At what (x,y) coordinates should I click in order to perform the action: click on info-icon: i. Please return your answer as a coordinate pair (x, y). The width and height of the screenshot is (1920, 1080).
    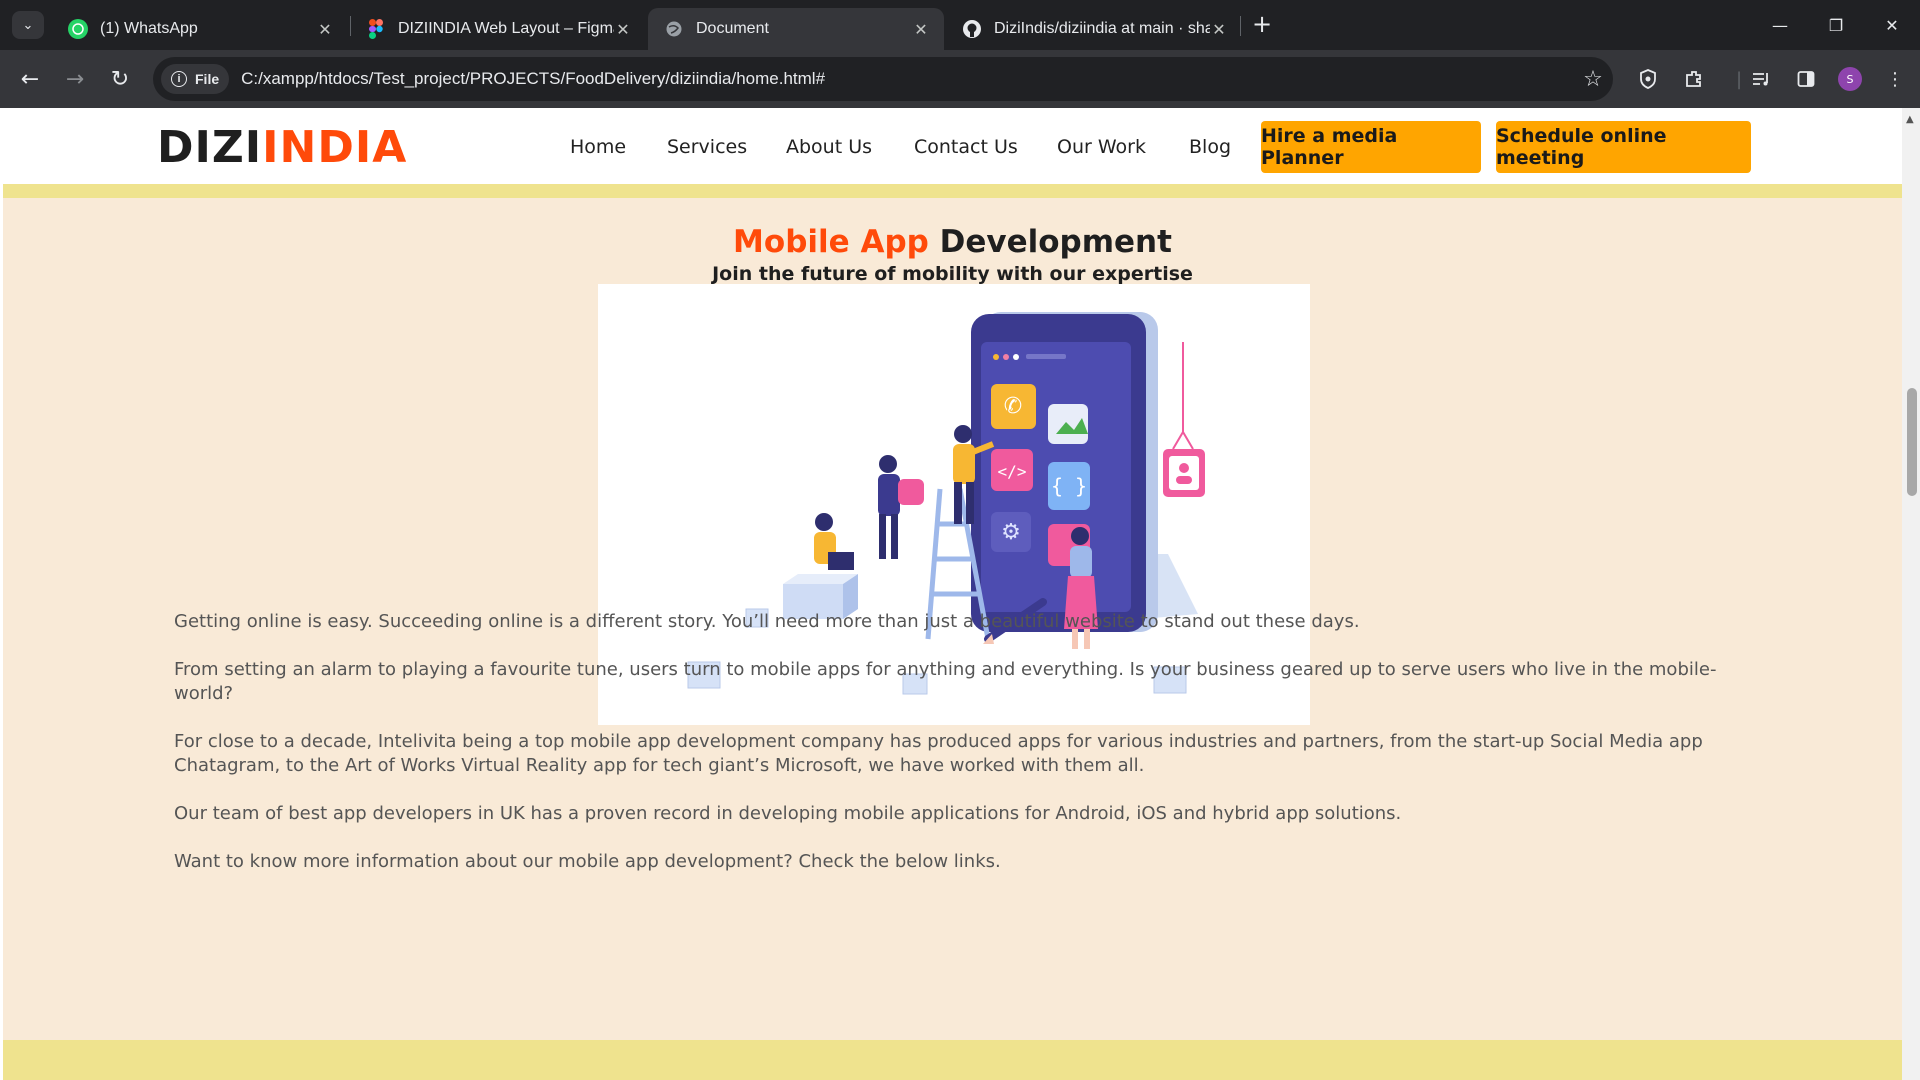
    Looking at the image, I should click on (179, 79).